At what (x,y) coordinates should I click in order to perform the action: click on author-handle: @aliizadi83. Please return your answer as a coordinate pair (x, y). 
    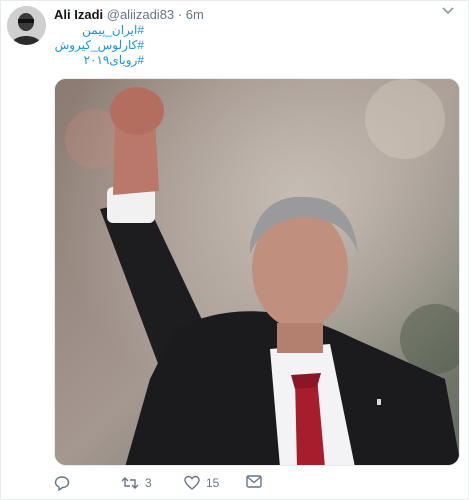
    Looking at the image, I should click on (140, 14).